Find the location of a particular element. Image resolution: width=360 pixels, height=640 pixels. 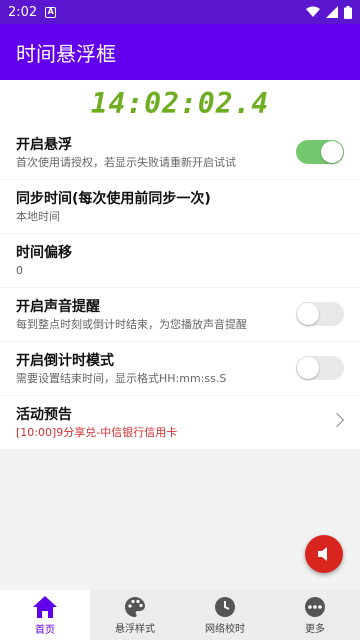

palette-icon is located at coordinates (135, 606).